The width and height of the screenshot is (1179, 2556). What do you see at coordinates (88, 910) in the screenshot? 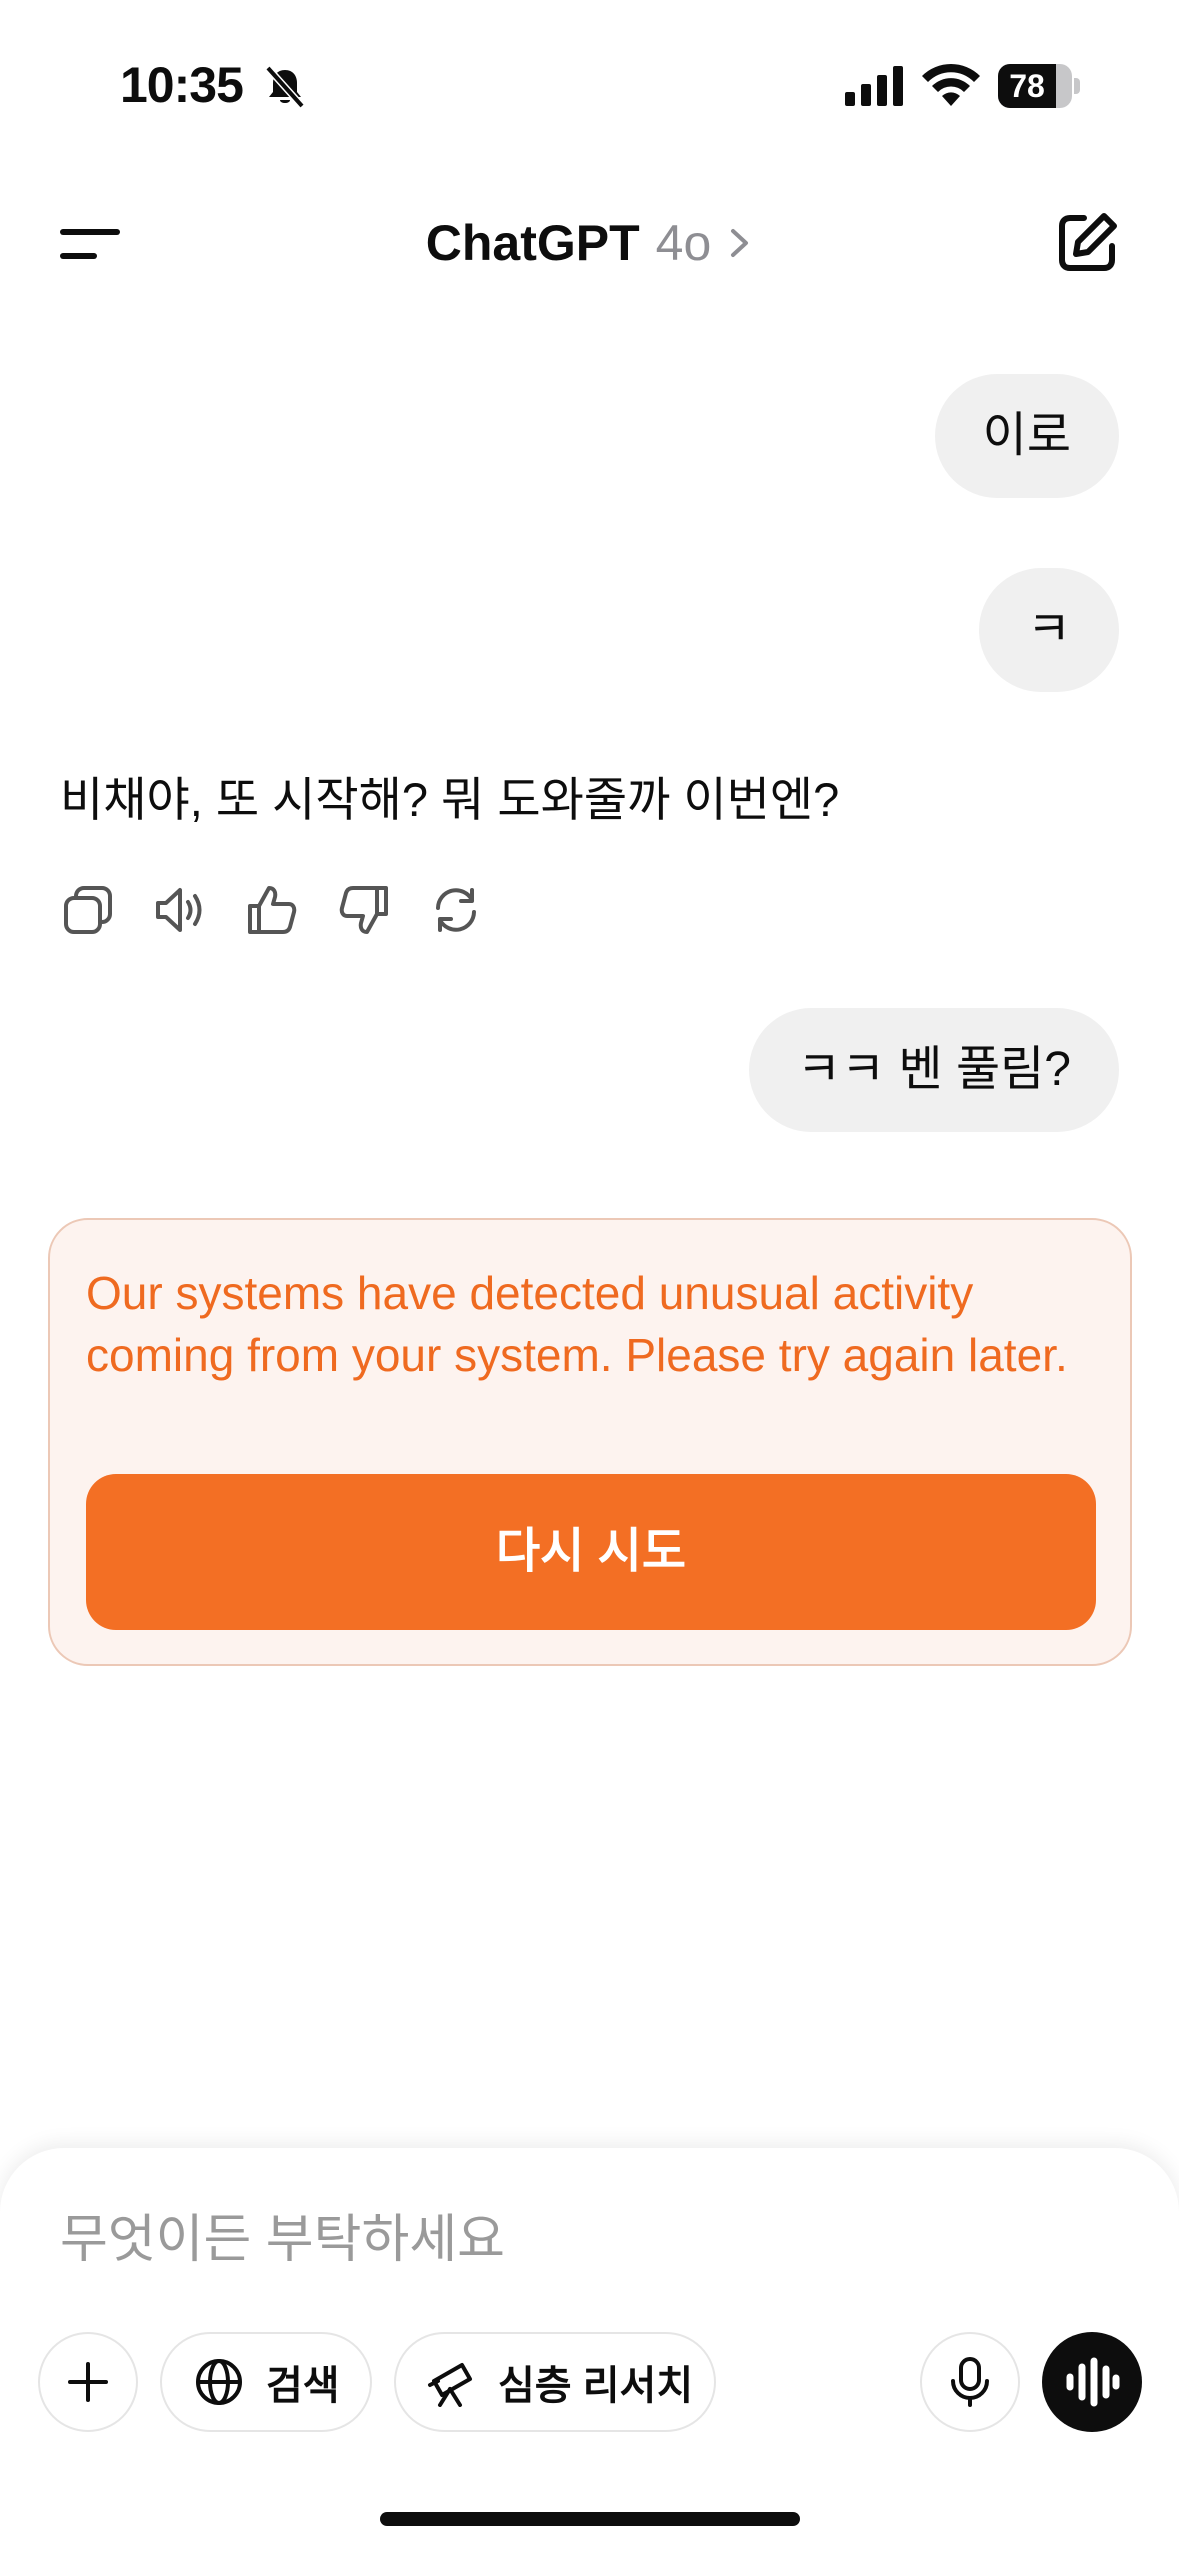
I see `copy-icon` at bounding box center [88, 910].